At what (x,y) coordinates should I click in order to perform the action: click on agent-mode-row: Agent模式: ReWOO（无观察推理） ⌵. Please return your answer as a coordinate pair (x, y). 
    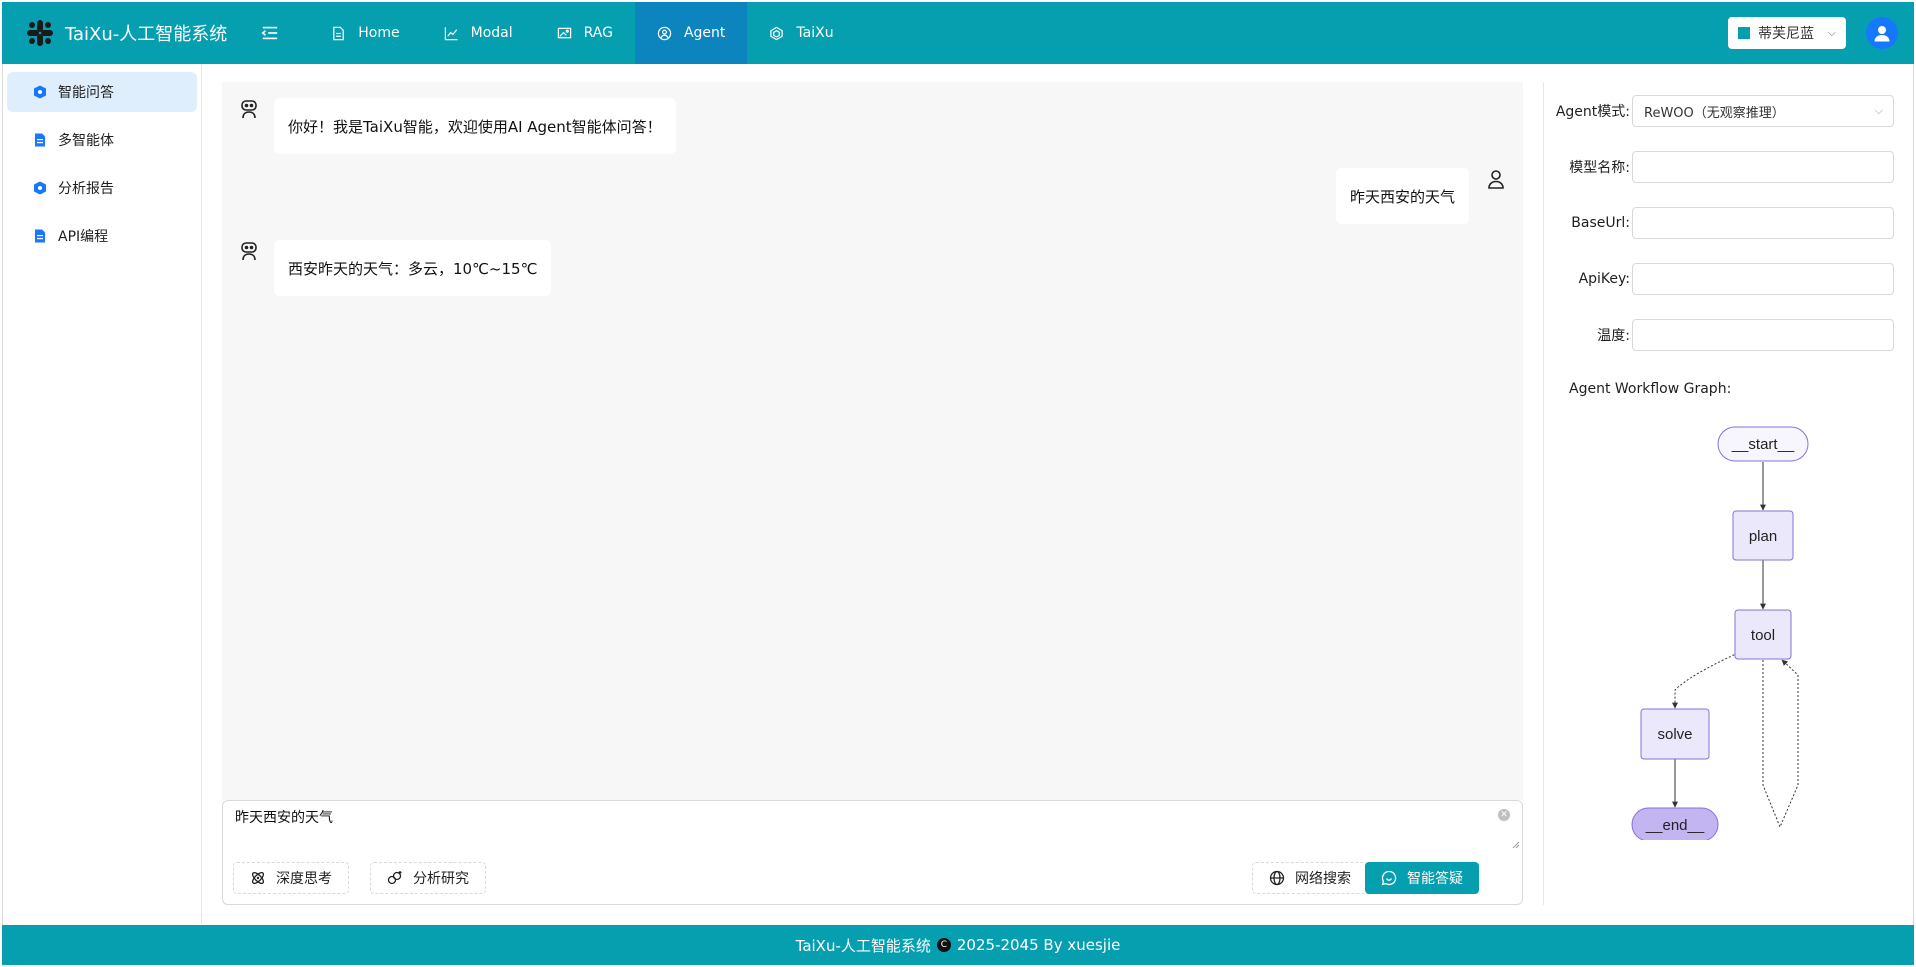
    Looking at the image, I should click on (1721, 111).